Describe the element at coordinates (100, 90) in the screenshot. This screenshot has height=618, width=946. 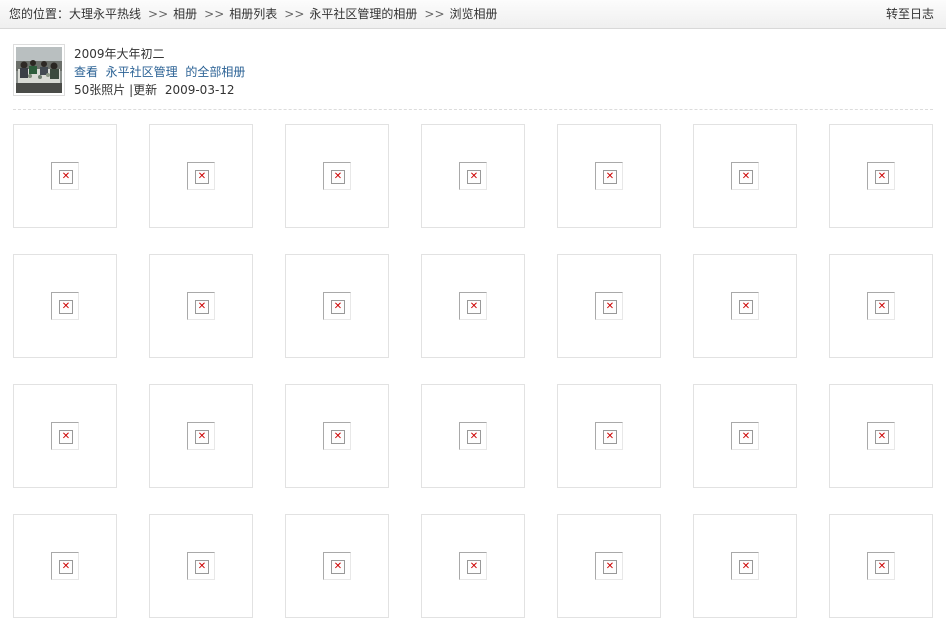
I see `photo-count: 50张照片` at that location.